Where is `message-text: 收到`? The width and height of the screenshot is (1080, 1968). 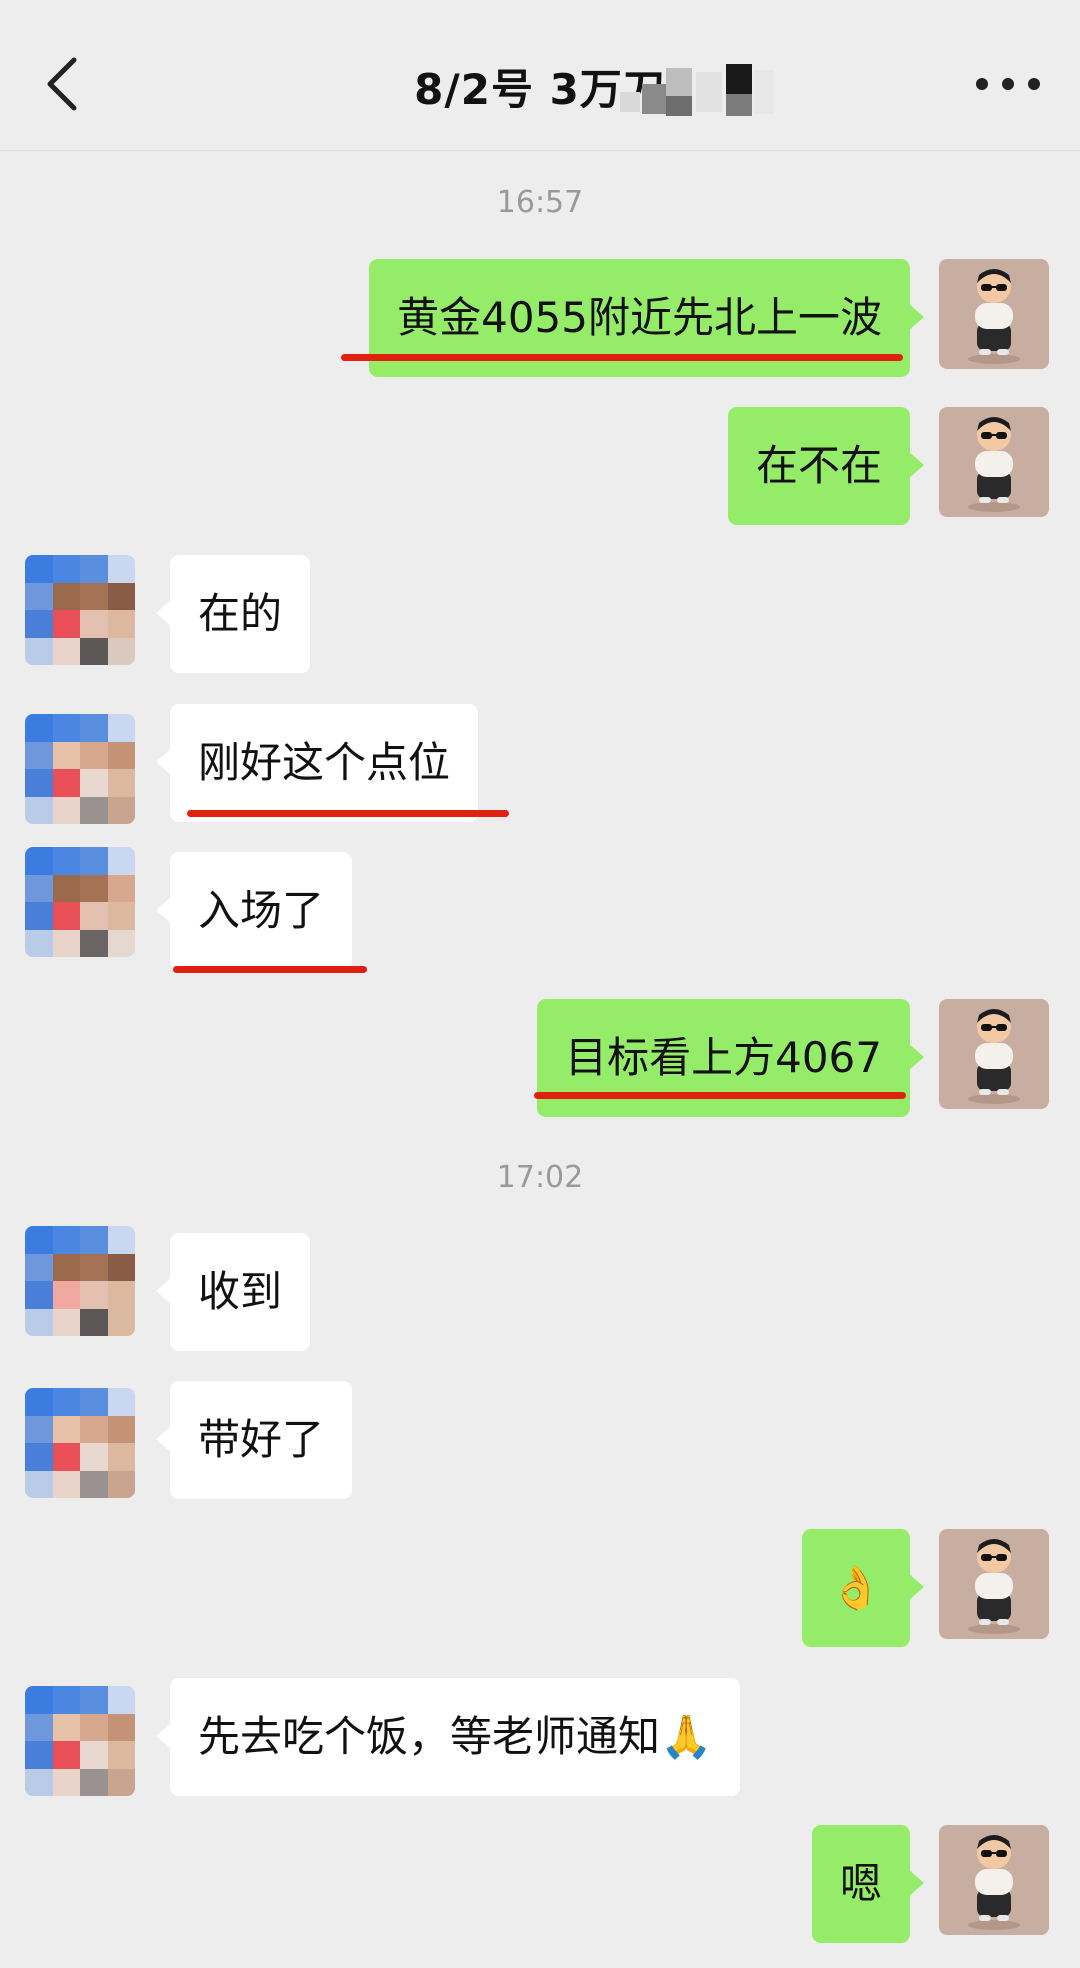 message-text: 收到 is located at coordinates (240, 1291).